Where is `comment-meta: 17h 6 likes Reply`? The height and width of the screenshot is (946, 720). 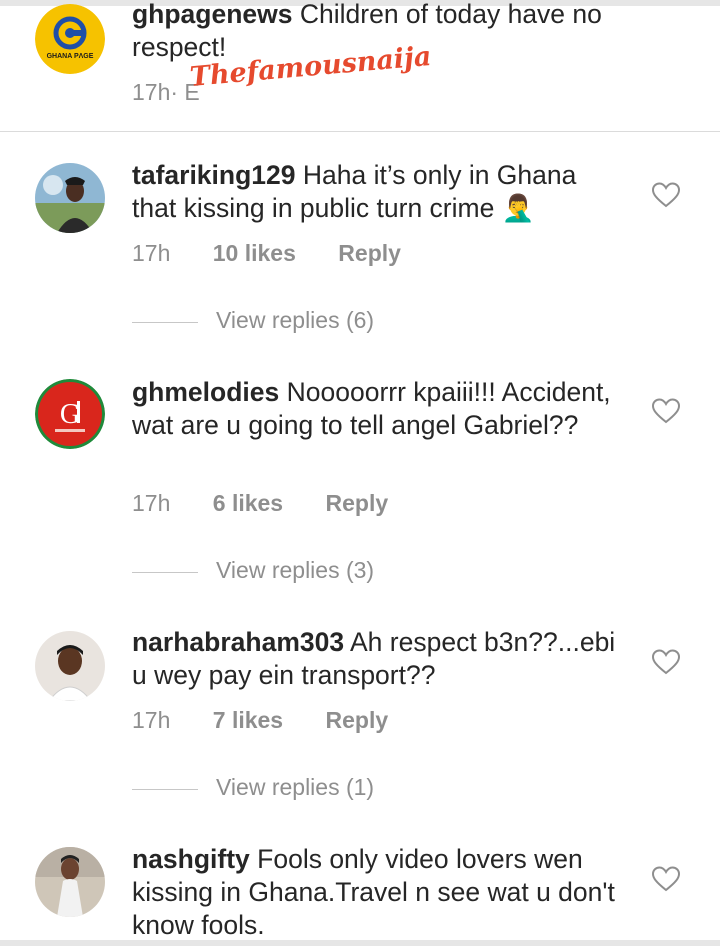
comment-meta: 17h 6 likes Reply is located at coordinates (260, 503).